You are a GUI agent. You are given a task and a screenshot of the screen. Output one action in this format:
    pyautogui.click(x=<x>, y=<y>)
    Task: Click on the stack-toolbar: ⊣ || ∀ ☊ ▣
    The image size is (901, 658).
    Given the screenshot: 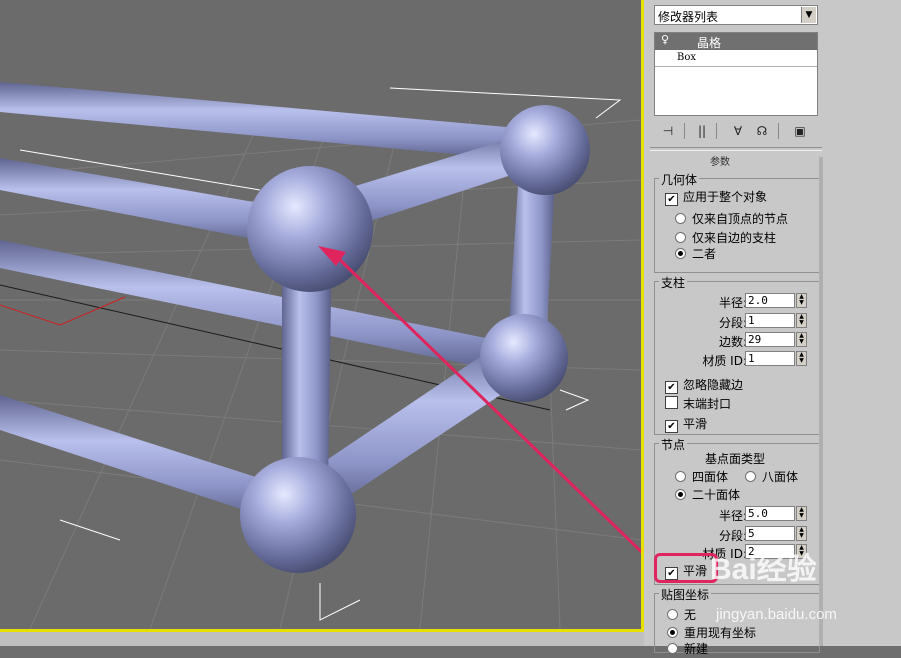 What is the action you would take?
    pyautogui.click(x=737, y=132)
    